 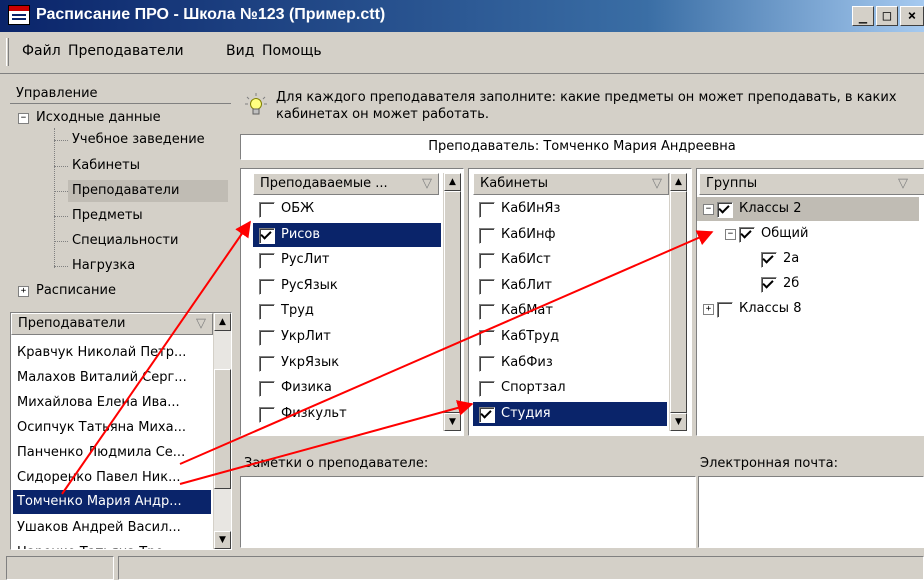 I want to click on room-item: КабИнЯз, so click(x=570, y=209).